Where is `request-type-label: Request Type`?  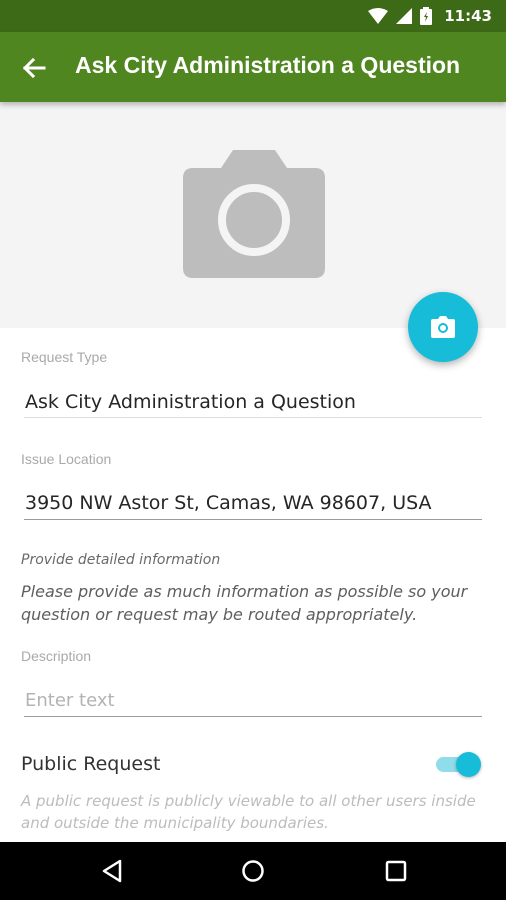 request-type-label: Request Type is located at coordinates (64, 357).